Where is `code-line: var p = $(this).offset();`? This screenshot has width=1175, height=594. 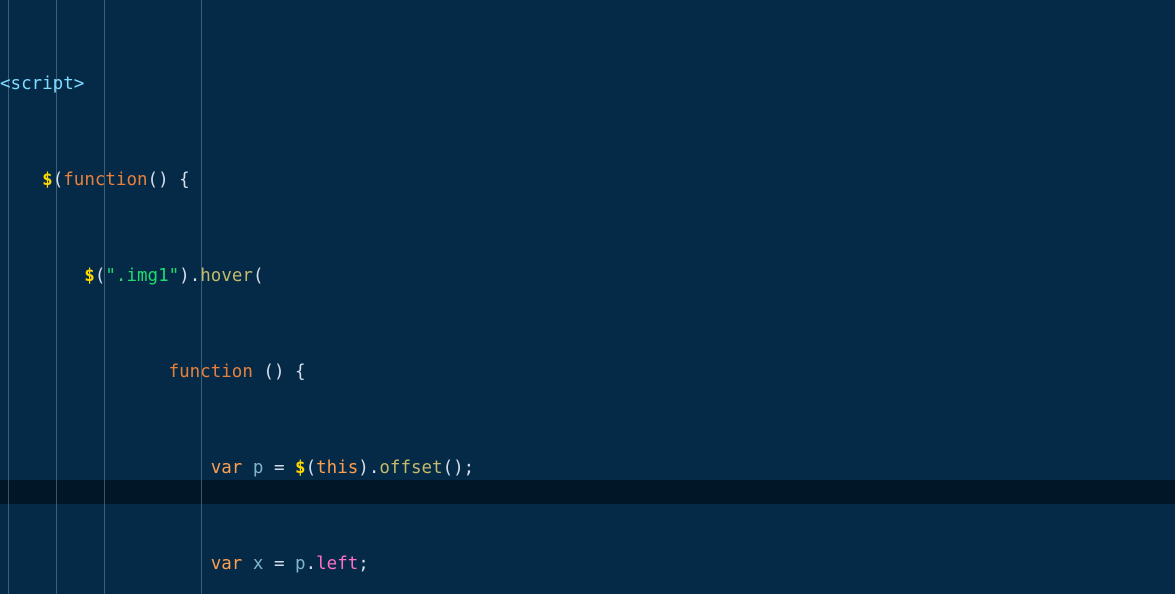
code-line: var p = $(this).offset(); is located at coordinates (506, 468).